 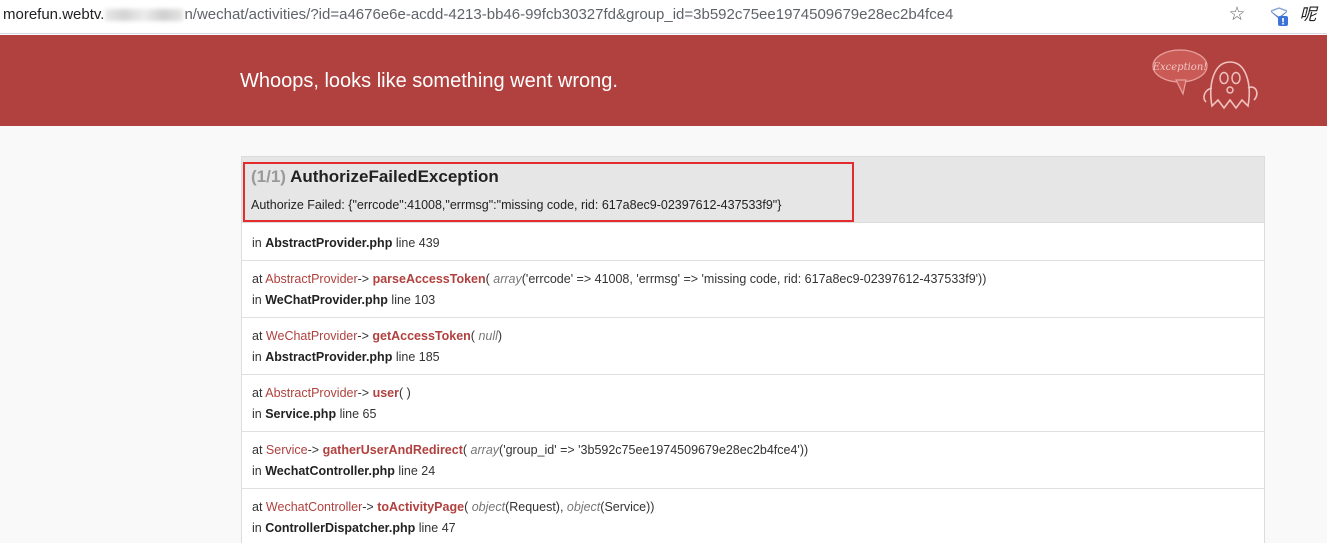 I want to click on logo-text: Exception!, so click(x=1180, y=67).